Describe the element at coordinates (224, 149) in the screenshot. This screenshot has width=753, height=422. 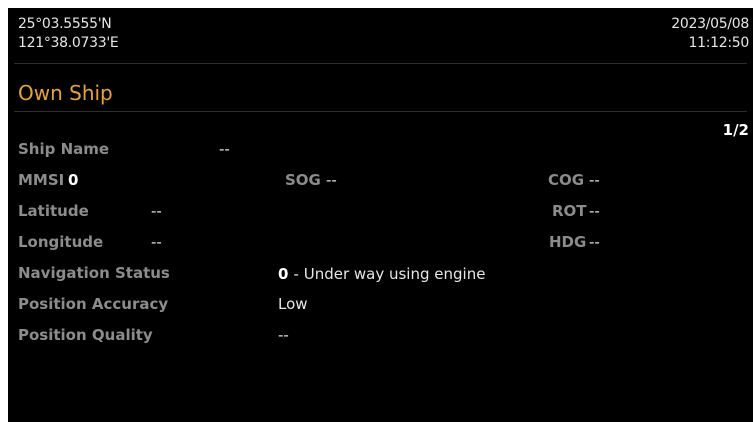
I see `ship-name-value: --` at that location.